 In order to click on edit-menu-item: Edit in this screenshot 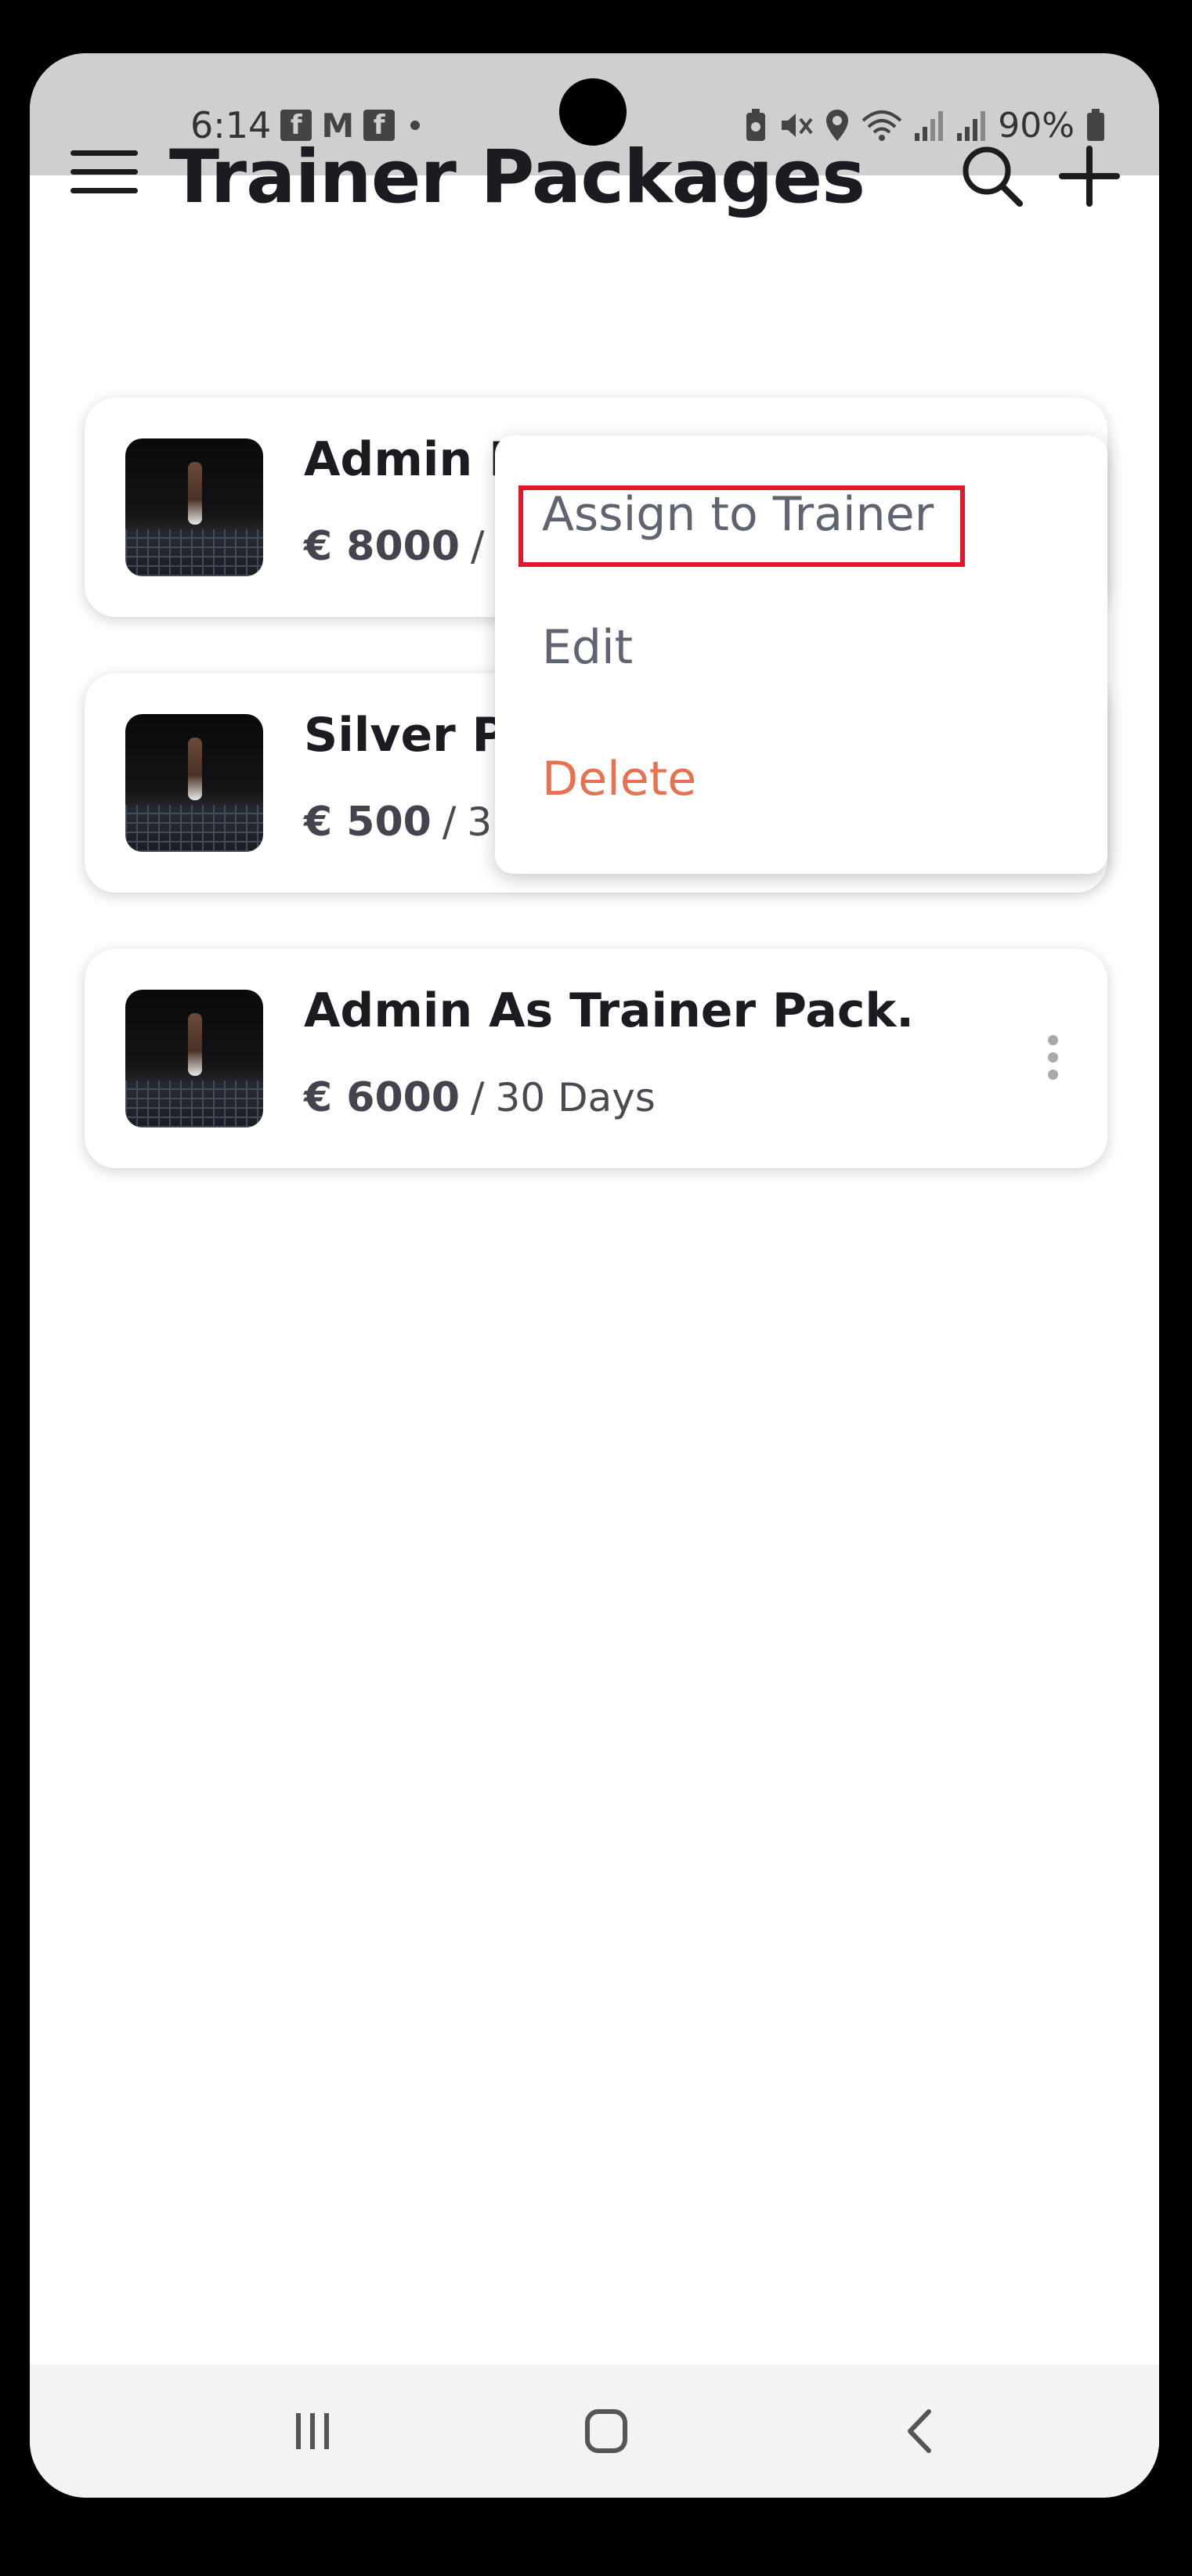, I will do `click(587, 647)`.